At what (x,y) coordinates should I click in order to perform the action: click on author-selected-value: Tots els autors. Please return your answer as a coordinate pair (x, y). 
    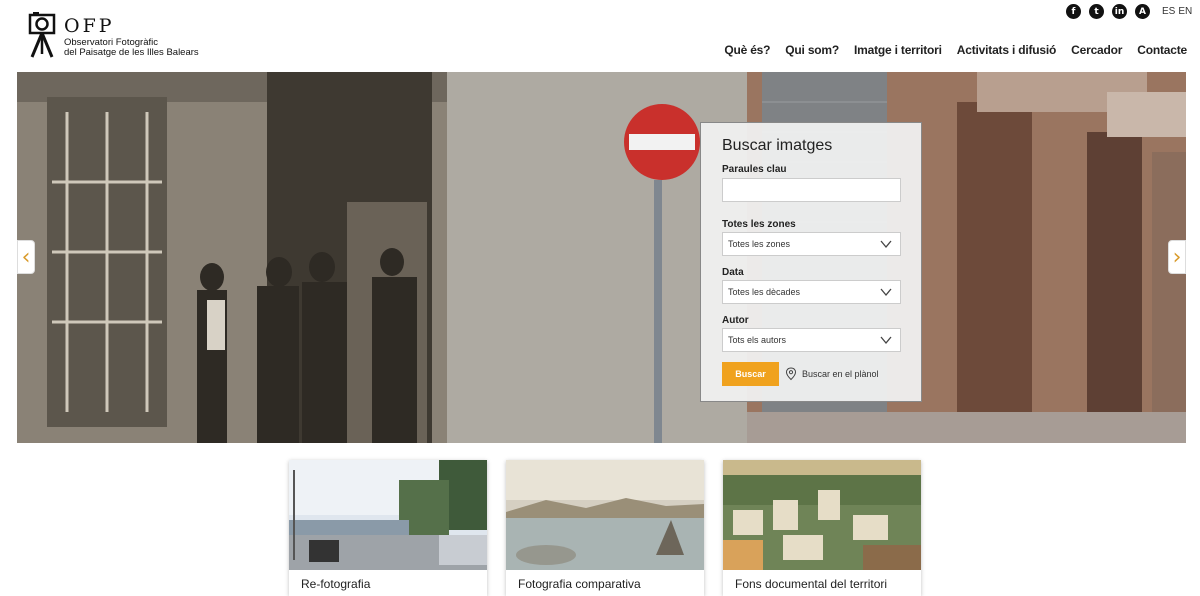
    Looking at the image, I should click on (757, 340).